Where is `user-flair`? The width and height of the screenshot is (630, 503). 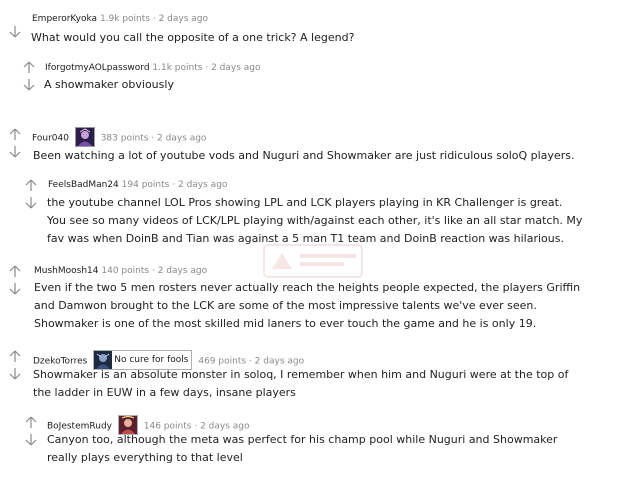 user-flair is located at coordinates (84, 137).